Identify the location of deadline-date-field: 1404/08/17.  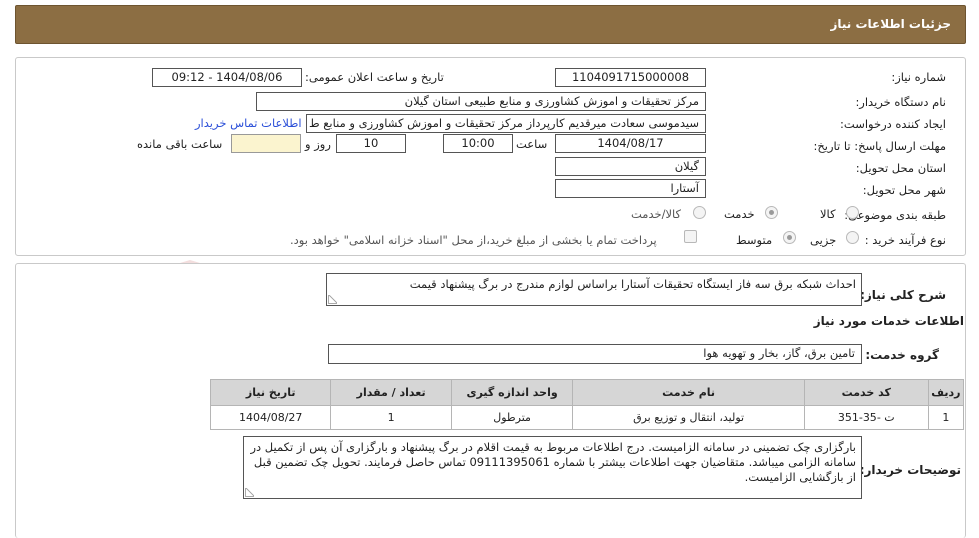
(630, 143).